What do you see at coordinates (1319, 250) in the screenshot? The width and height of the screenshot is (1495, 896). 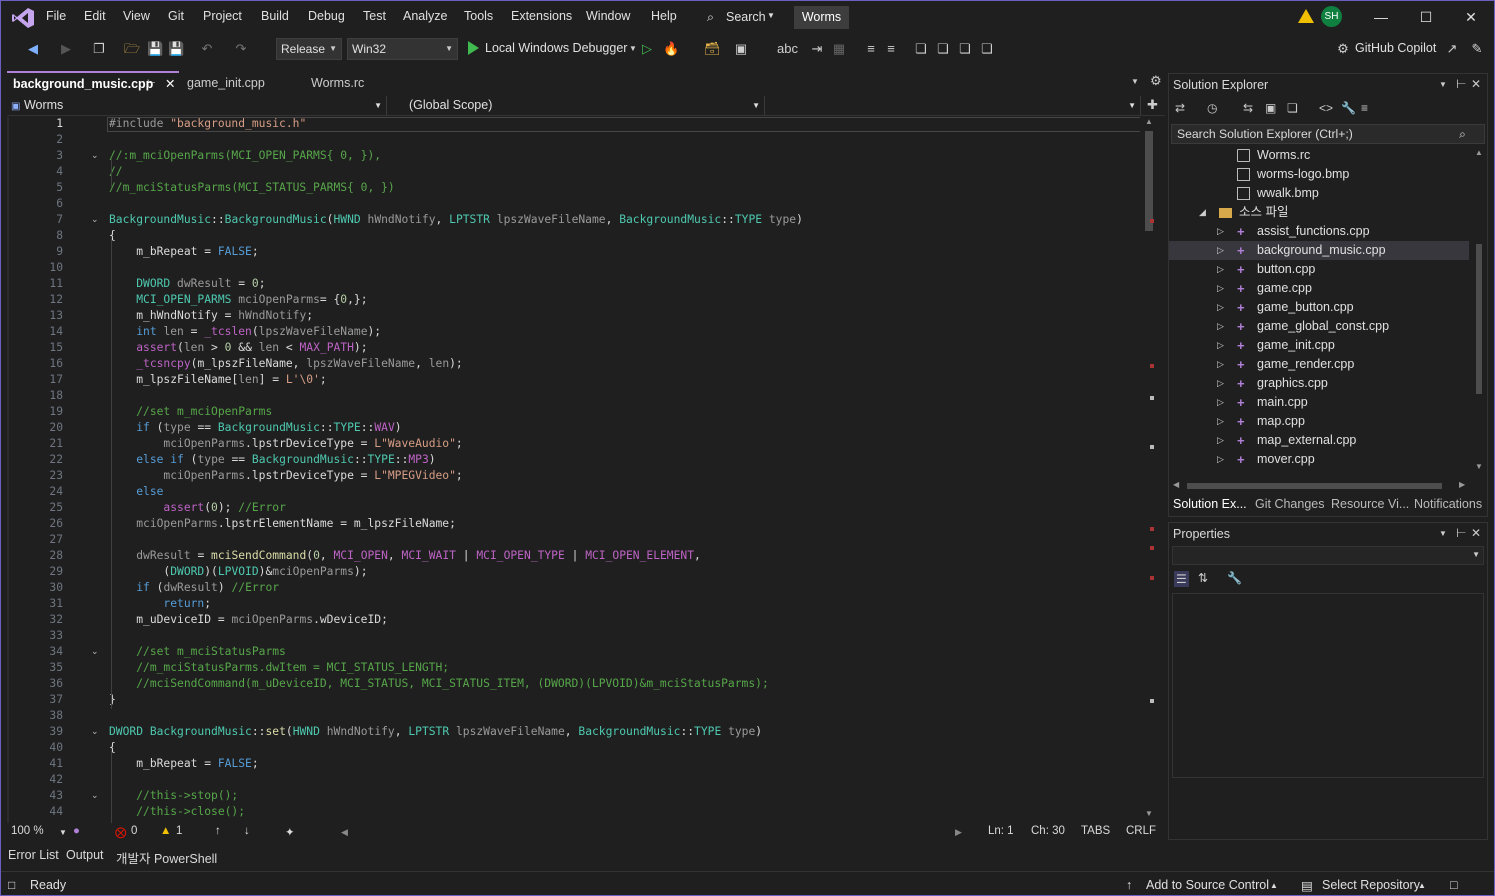 I see `tree-item: ▷ + background_music.cpp` at bounding box center [1319, 250].